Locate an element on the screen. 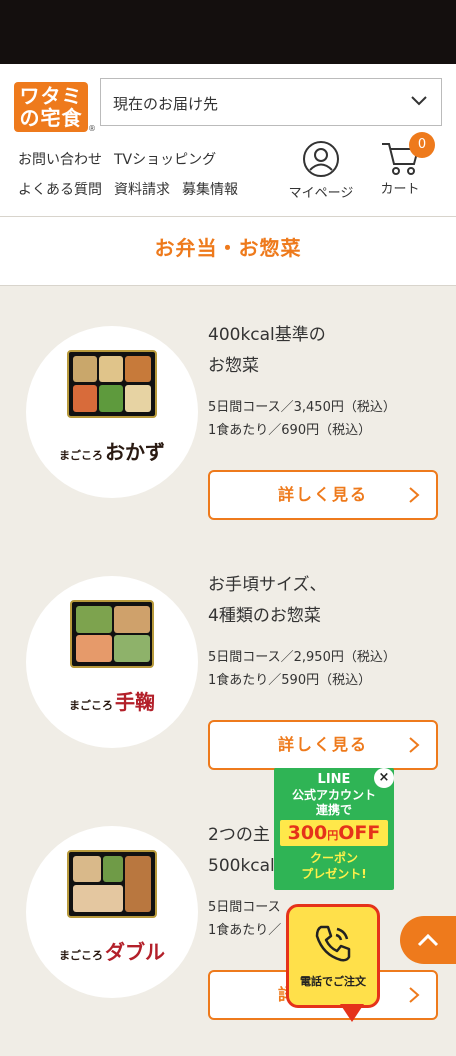  product-image: まごころ 手鞠 is located at coordinates (112, 662).